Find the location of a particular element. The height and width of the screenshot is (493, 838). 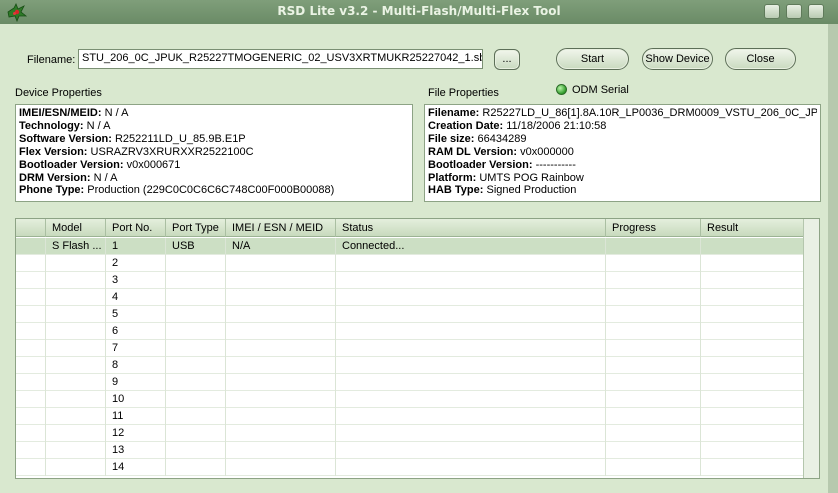

property-value: R252211LD_U_85.9B.E1P is located at coordinates (178, 138).